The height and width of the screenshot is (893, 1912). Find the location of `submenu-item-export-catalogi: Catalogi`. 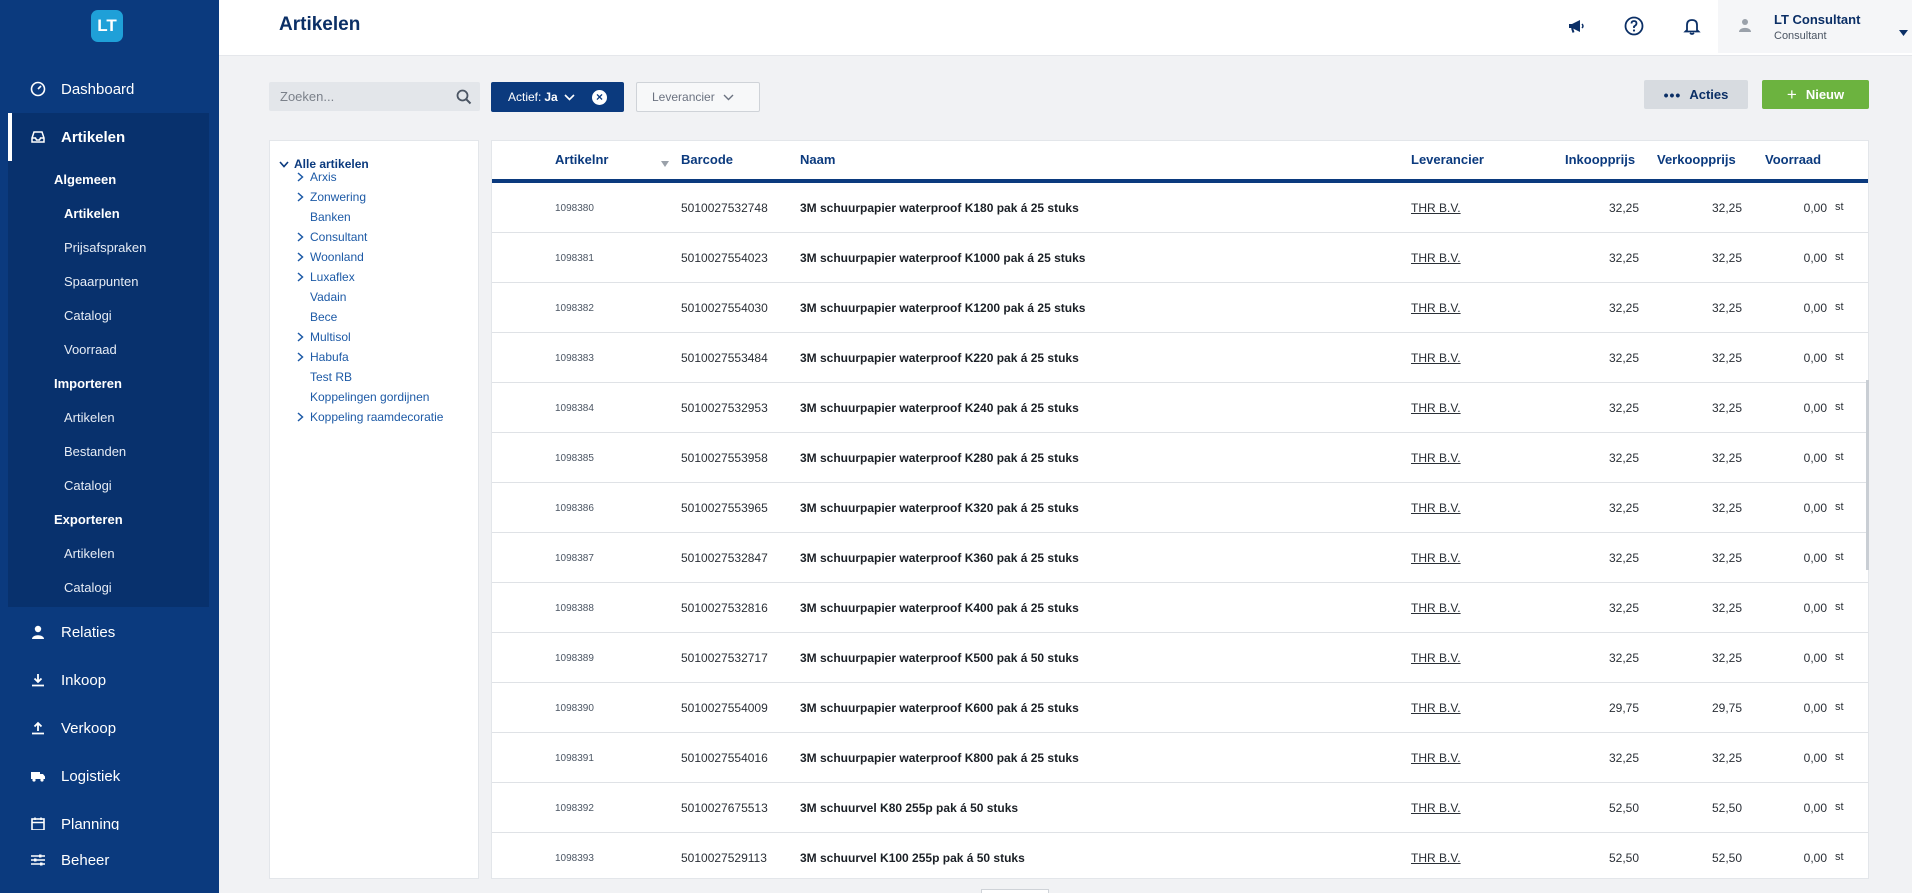

submenu-item-export-catalogi: Catalogi is located at coordinates (88, 587).